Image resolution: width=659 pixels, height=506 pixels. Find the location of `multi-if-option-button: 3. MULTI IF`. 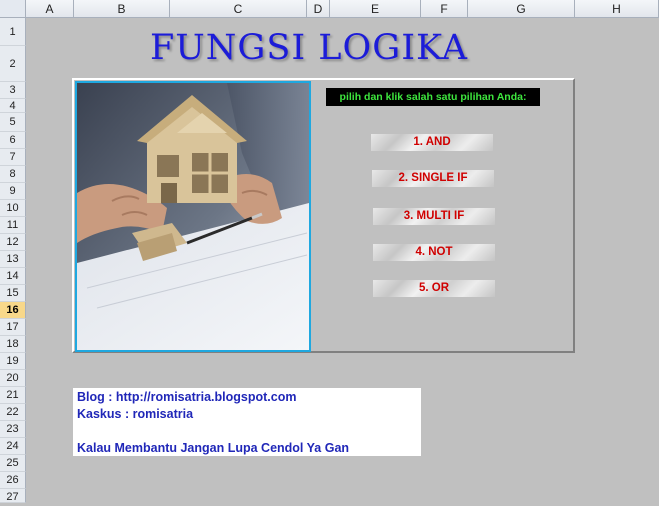

multi-if-option-button: 3. MULTI IF is located at coordinates (434, 216).